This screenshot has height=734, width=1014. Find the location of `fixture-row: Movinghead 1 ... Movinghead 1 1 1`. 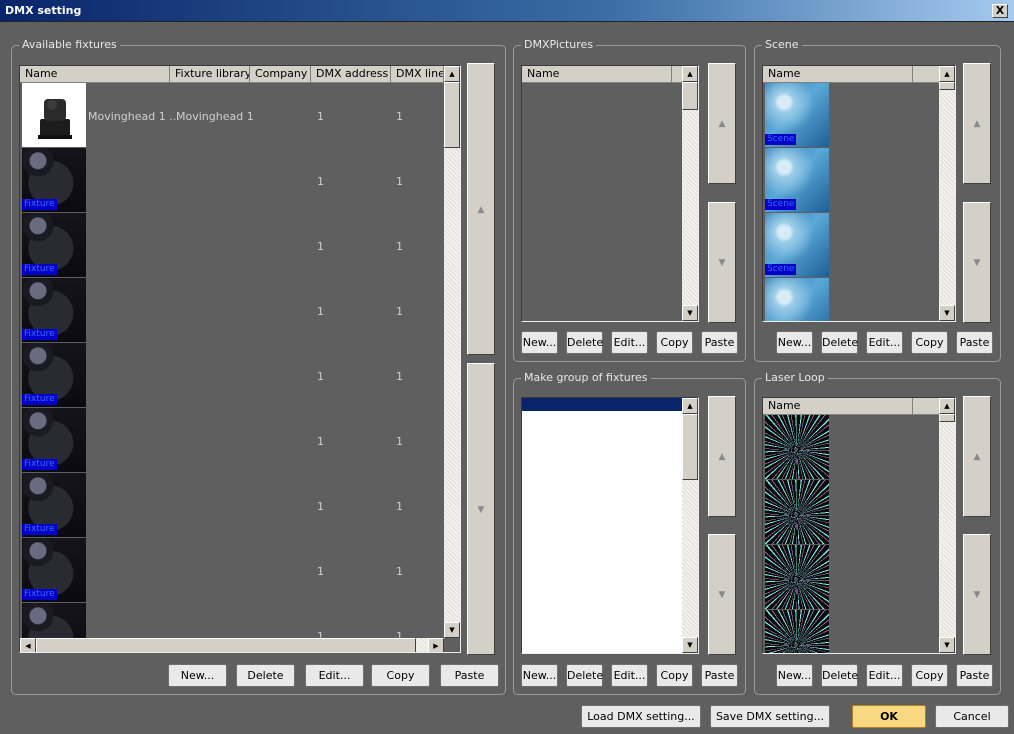

fixture-row: Movinghead 1 ... Movinghead 1 1 1 is located at coordinates (232, 115).